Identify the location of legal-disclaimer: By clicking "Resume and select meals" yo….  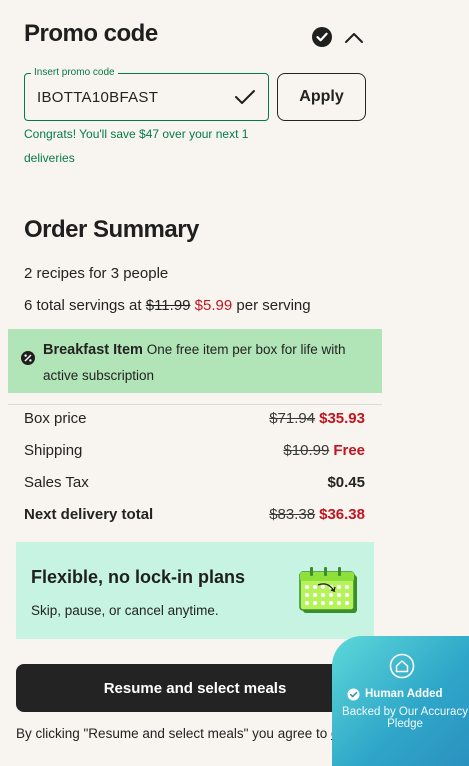
(183, 733).